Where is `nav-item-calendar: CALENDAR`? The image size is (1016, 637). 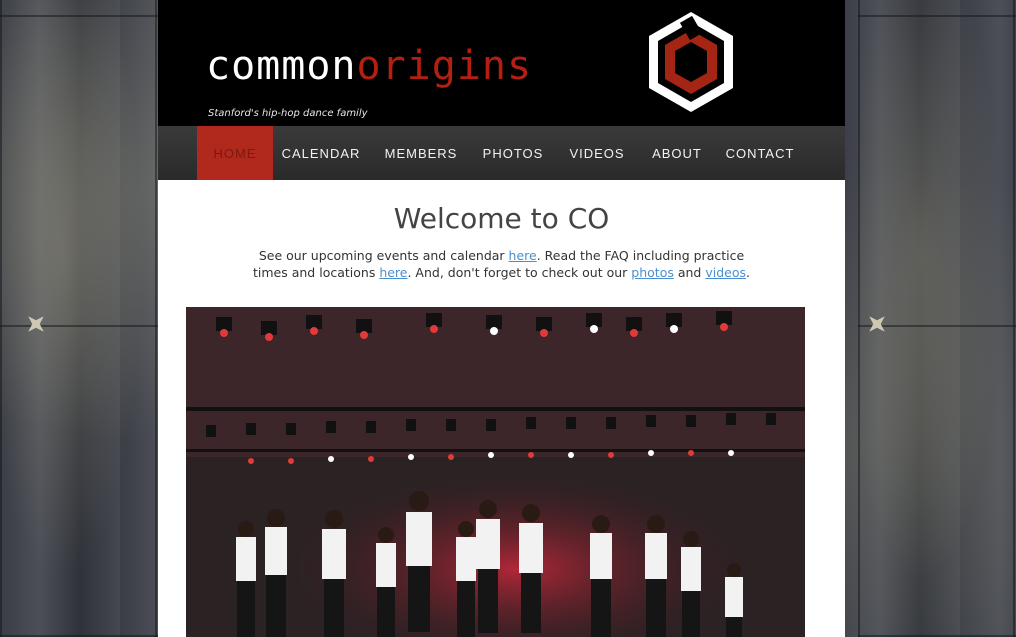
nav-item-calendar: CALENDAR is located at coordinates (321, 153).